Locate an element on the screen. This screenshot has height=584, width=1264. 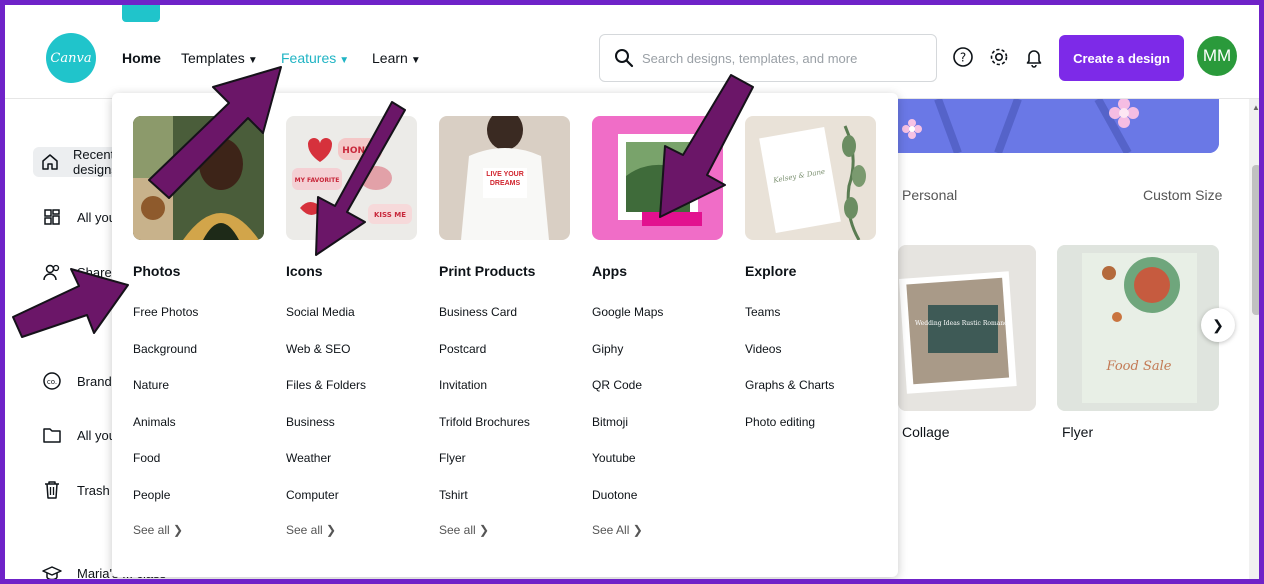
menu-item-web-seo: Web & SEO is located at coordinates (326, 360).